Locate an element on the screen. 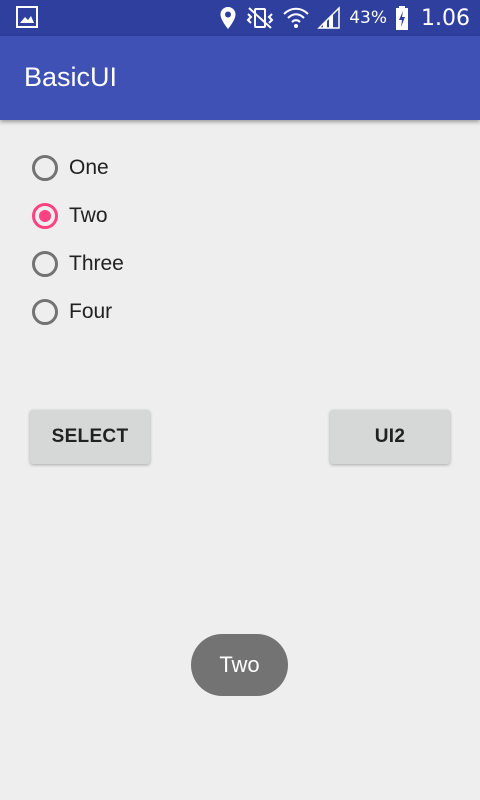 Image resolution: width=480 pixels, height=800 pixels. radio-option-two: Two is located at coordinates (78, 216).